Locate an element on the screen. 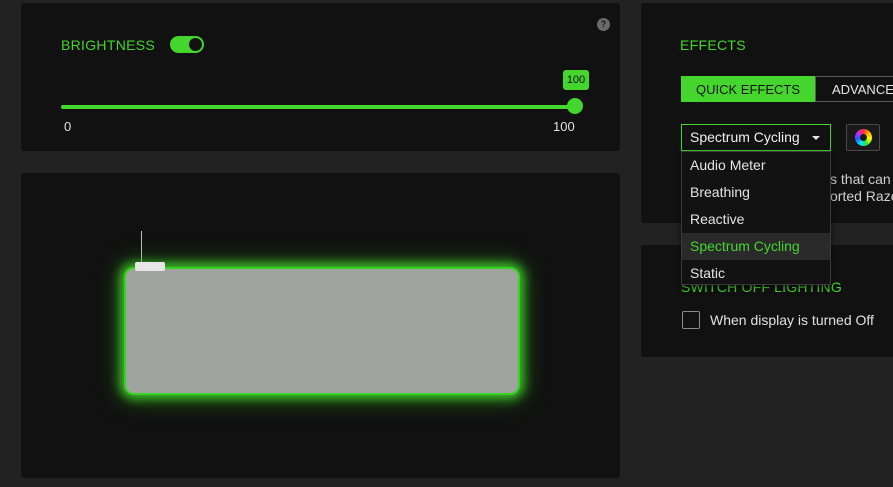 The height and width of the screenshot is (487, 893). mousepad-cable is located at coordinates (141, 248).